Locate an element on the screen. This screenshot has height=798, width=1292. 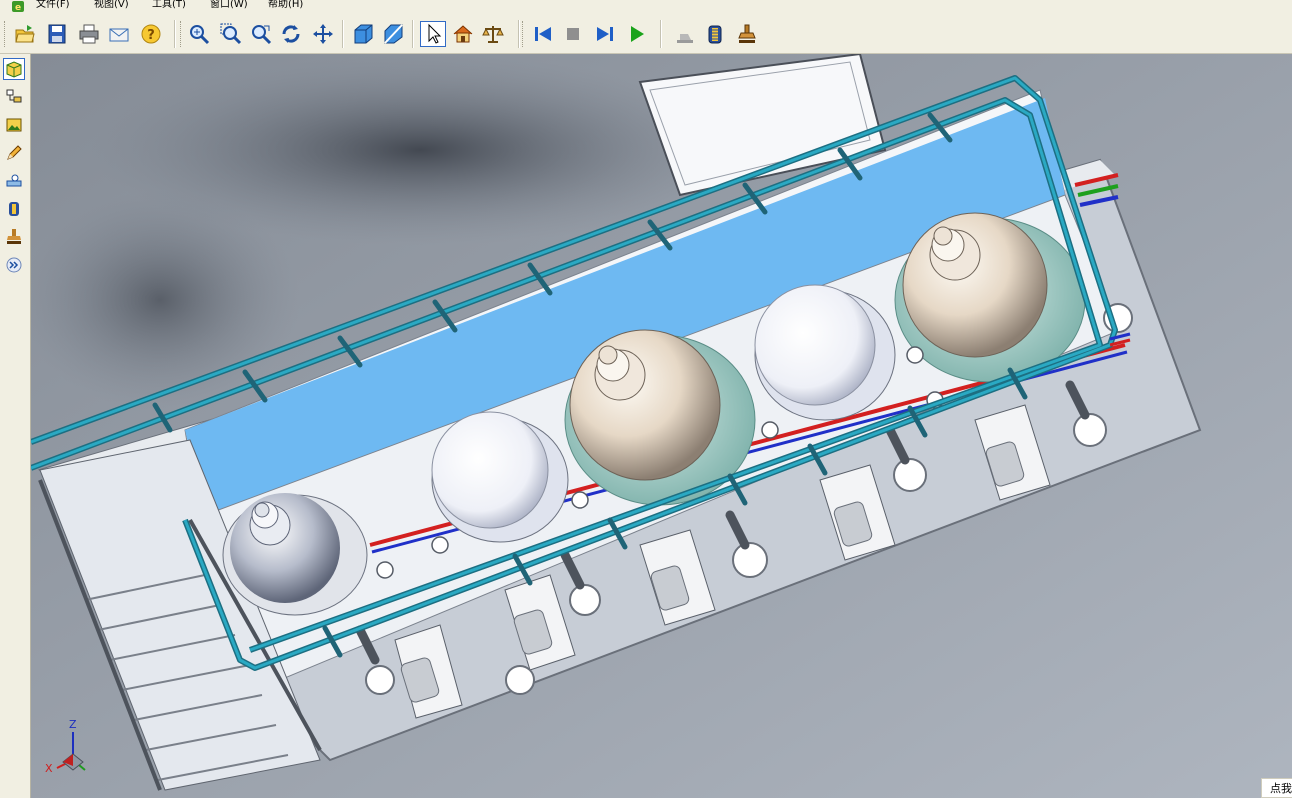
email-button is located at coordinates (119, 34).